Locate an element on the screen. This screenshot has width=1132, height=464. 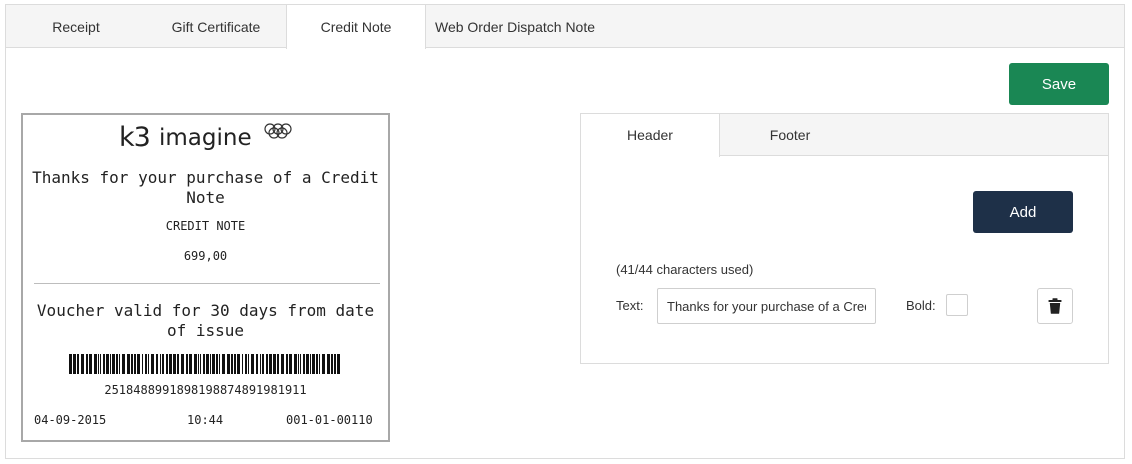
bold-label: Bold: is located at coordinates (921, 305).